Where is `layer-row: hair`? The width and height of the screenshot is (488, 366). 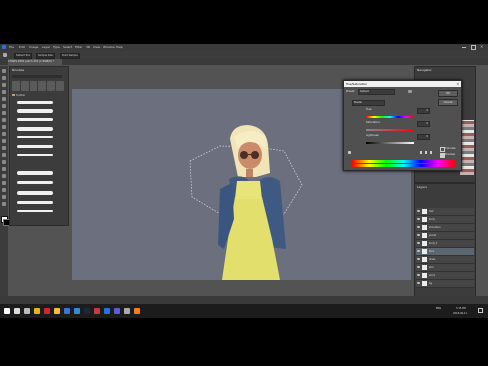 layer-row: hair is located at coordinates (445, 212).